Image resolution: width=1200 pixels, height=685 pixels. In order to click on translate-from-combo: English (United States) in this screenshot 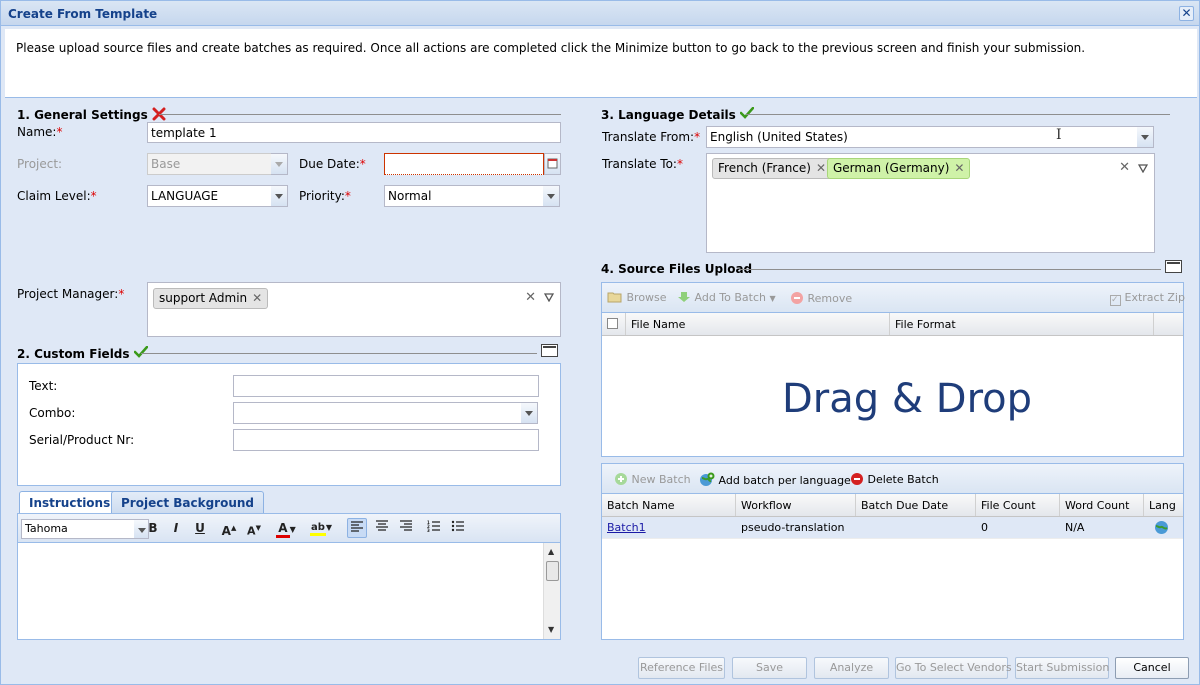, I will do `click(922, 137)`.